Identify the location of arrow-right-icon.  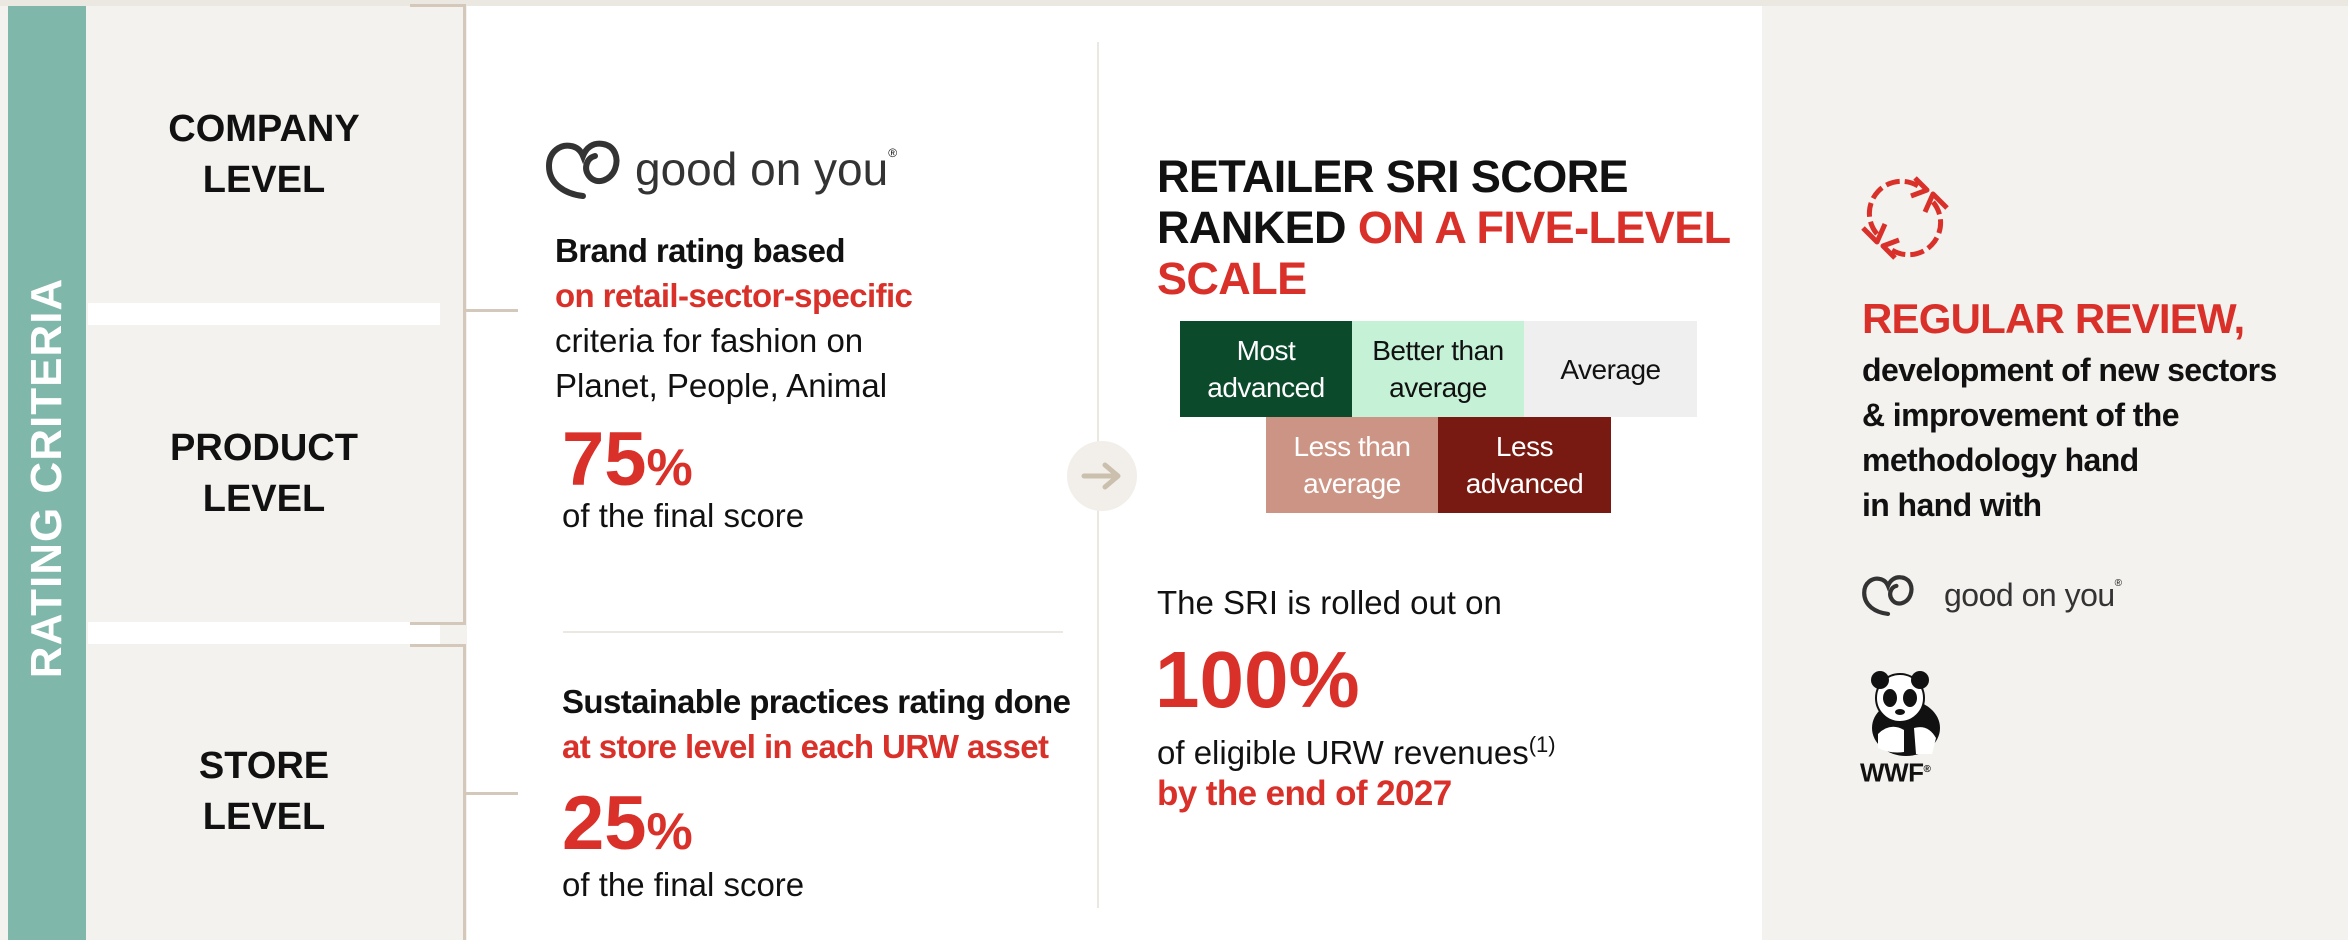
(1101, 476).